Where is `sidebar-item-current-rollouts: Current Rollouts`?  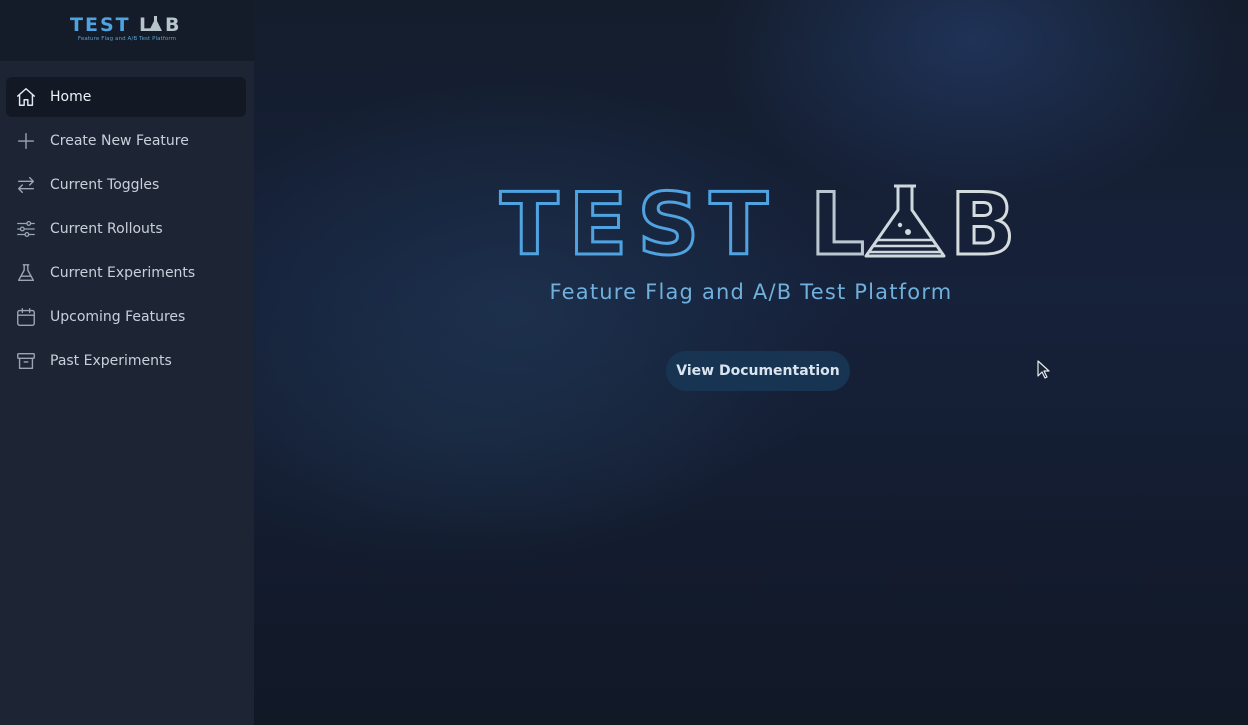 sidebar-item-current-rollouts: Current Rollouts is located at coordinates (126, 229).